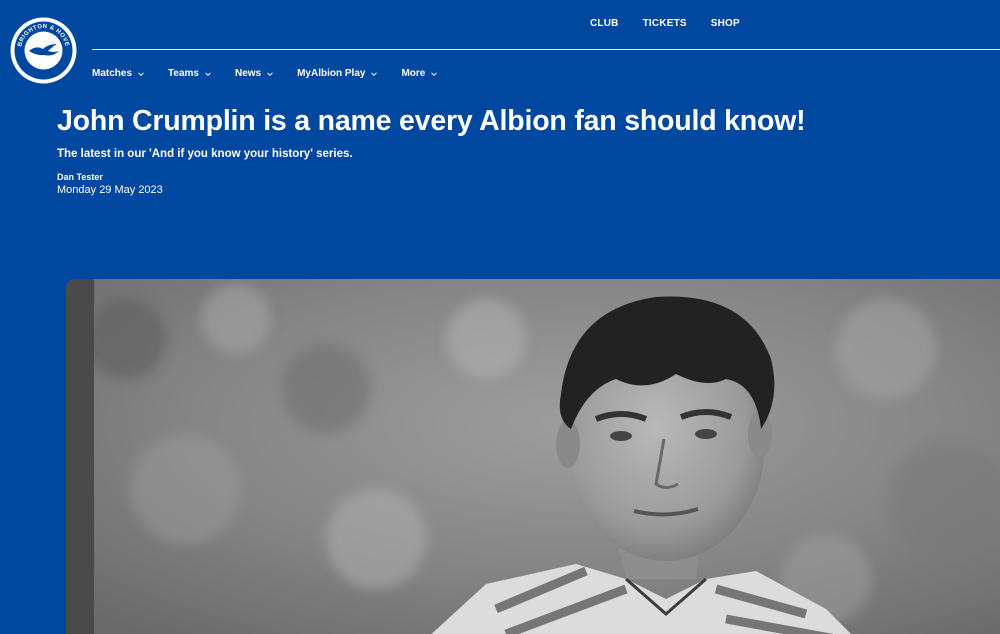  Describe the element at coordinates (80, 177) in the screenshot. I see `article-author: Dan Tester` at that location.